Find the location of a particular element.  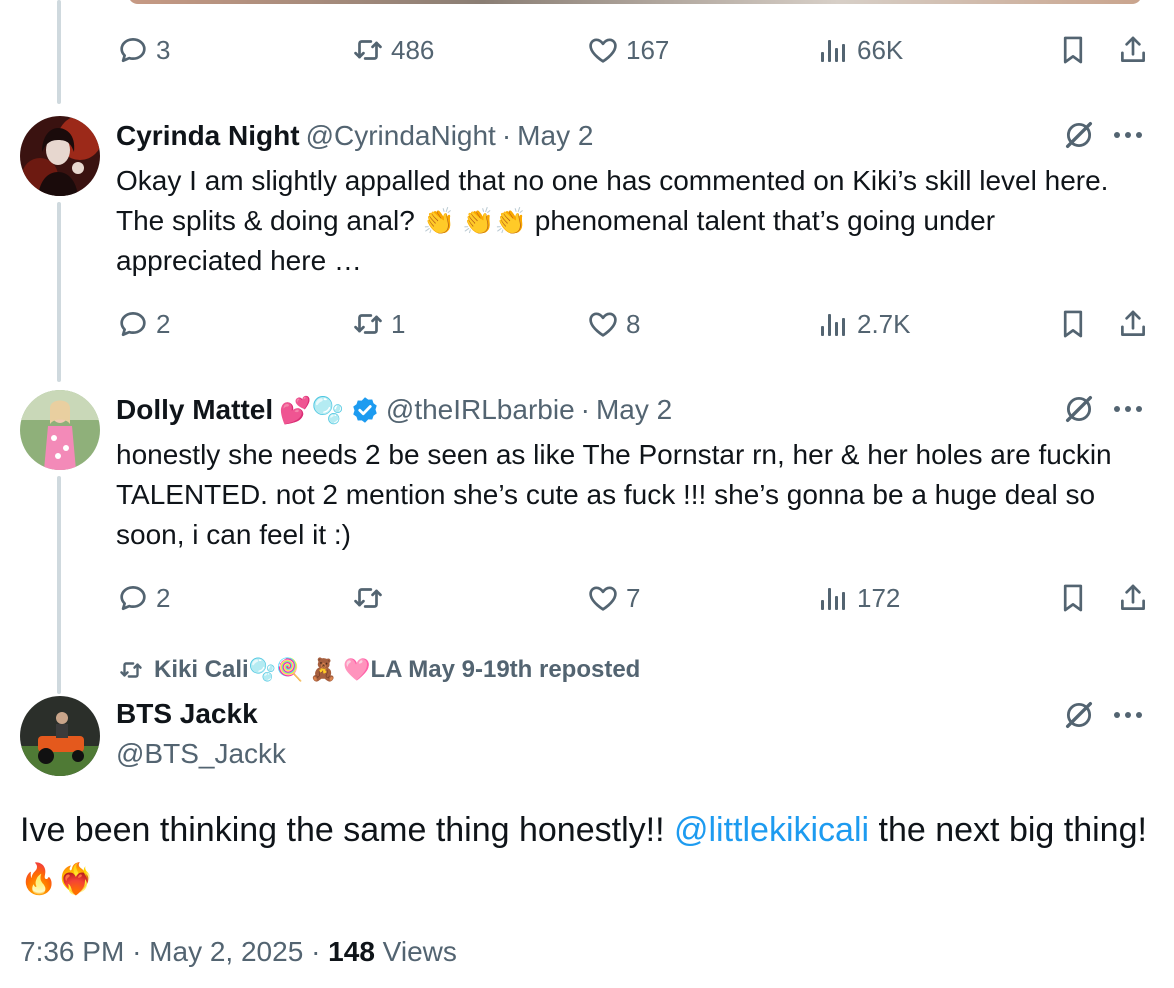

reply-actions: 2 1 8 2.7K is located at coordinates (636, 324).